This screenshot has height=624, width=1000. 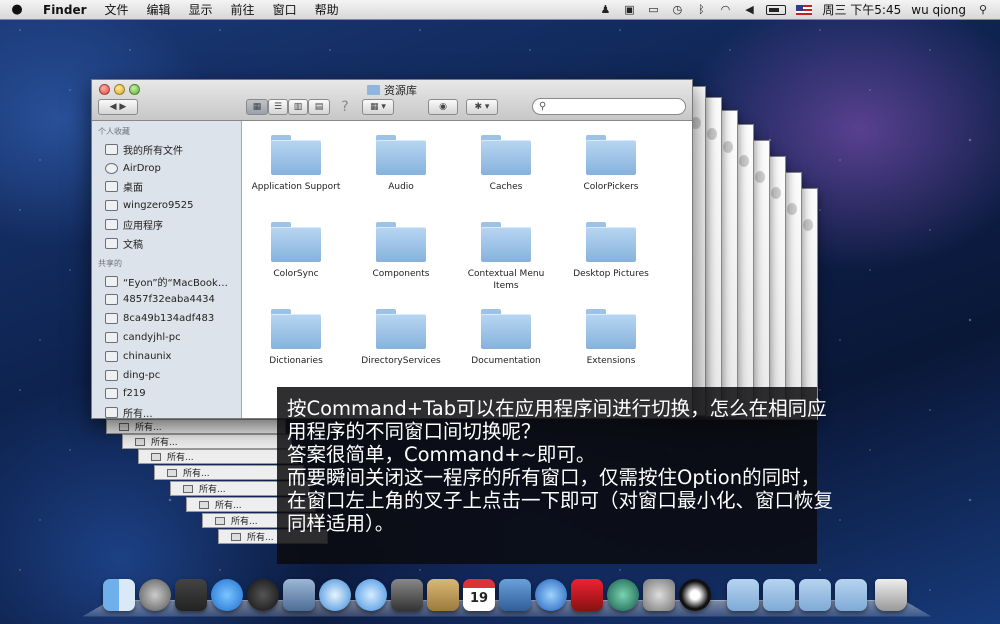 I want to click on folder-item: Desktop Pictures, so click(x=611, y=251).